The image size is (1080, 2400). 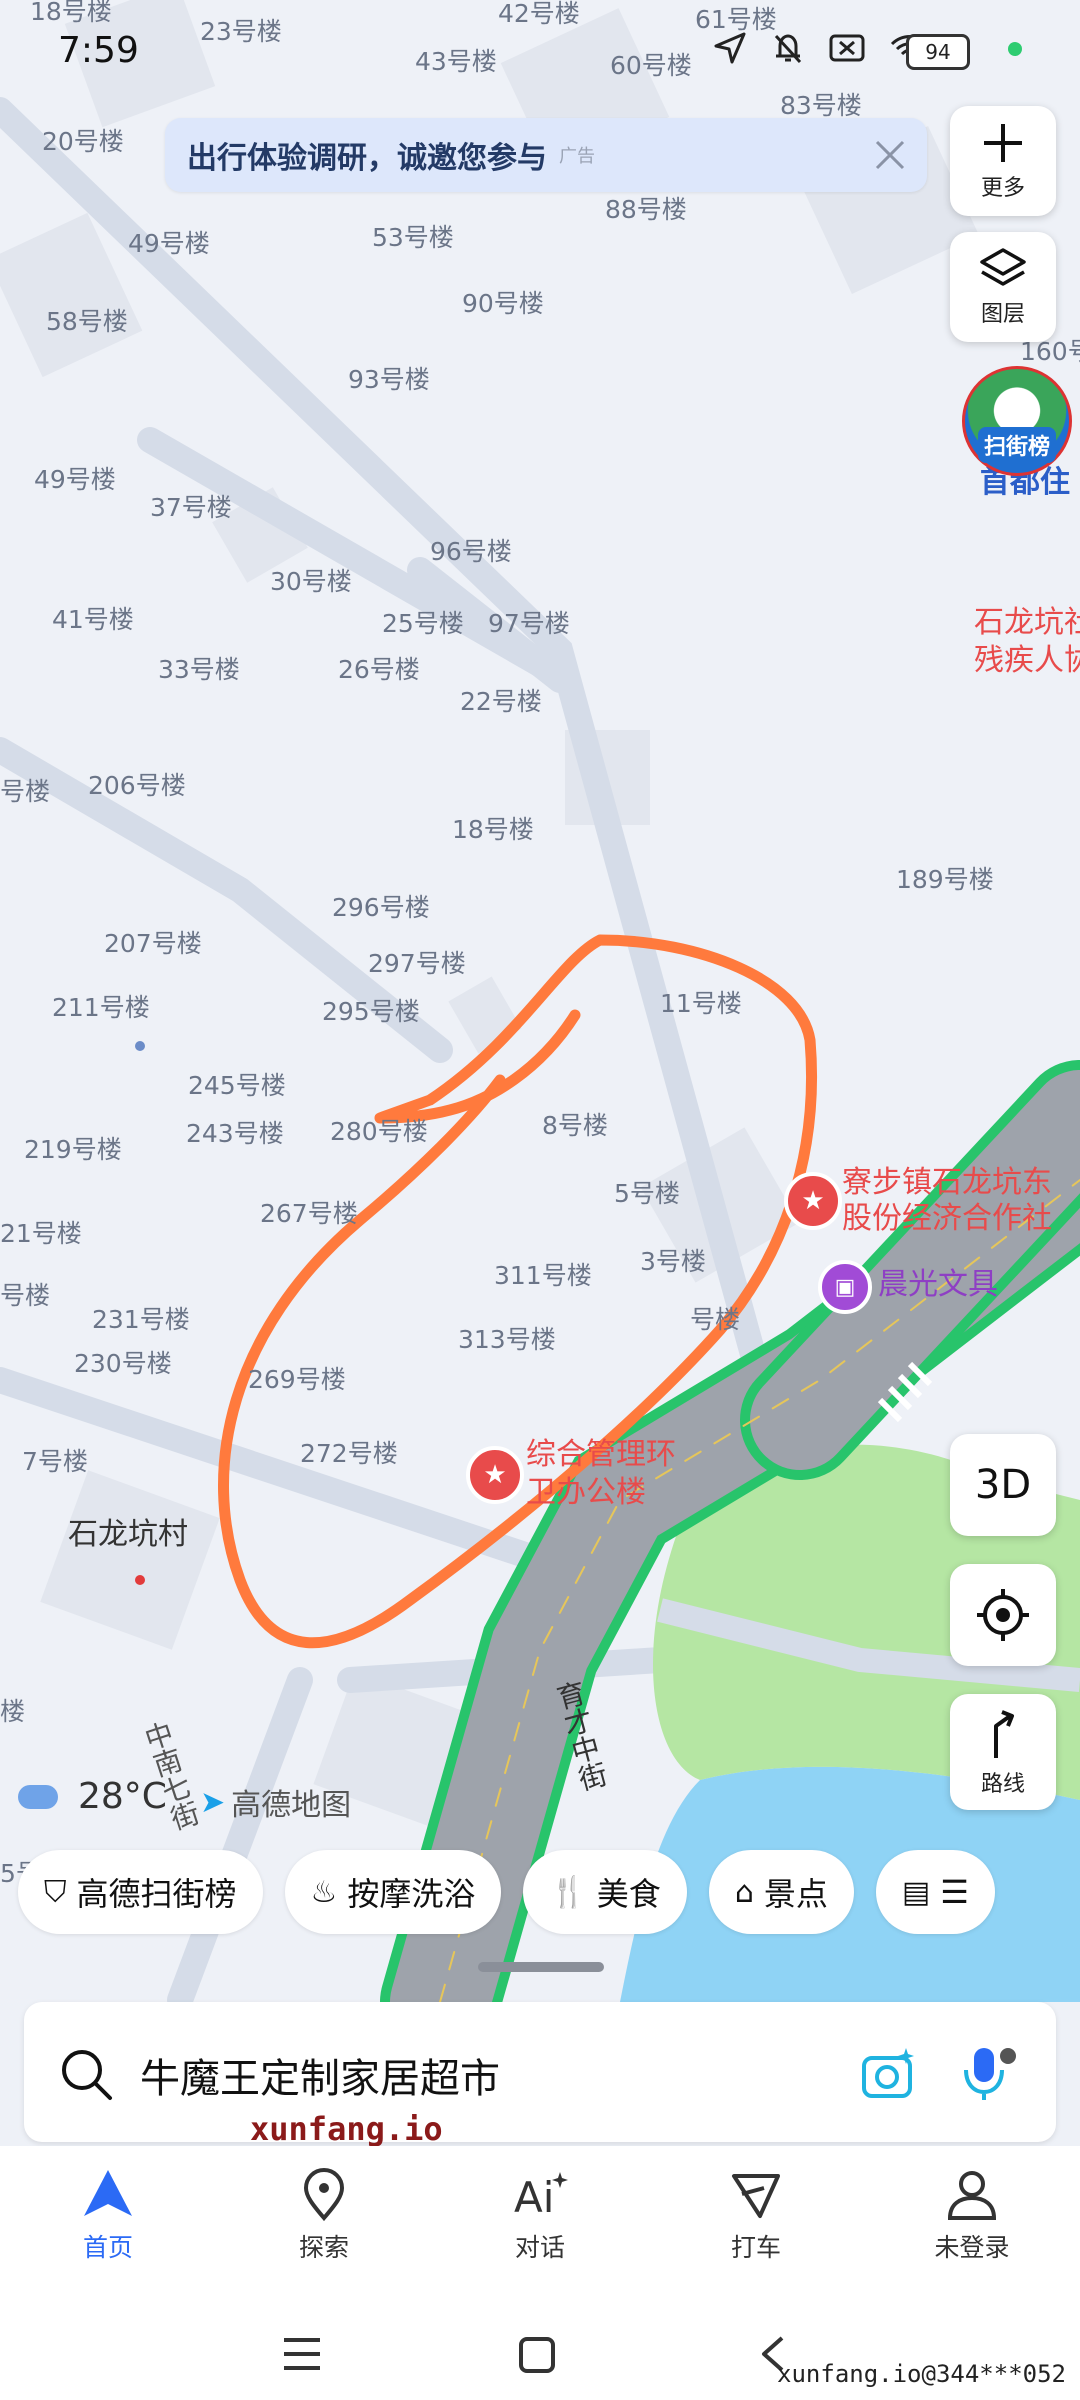 I want to click on building-label: 楼, so click(x=13, y=1711).